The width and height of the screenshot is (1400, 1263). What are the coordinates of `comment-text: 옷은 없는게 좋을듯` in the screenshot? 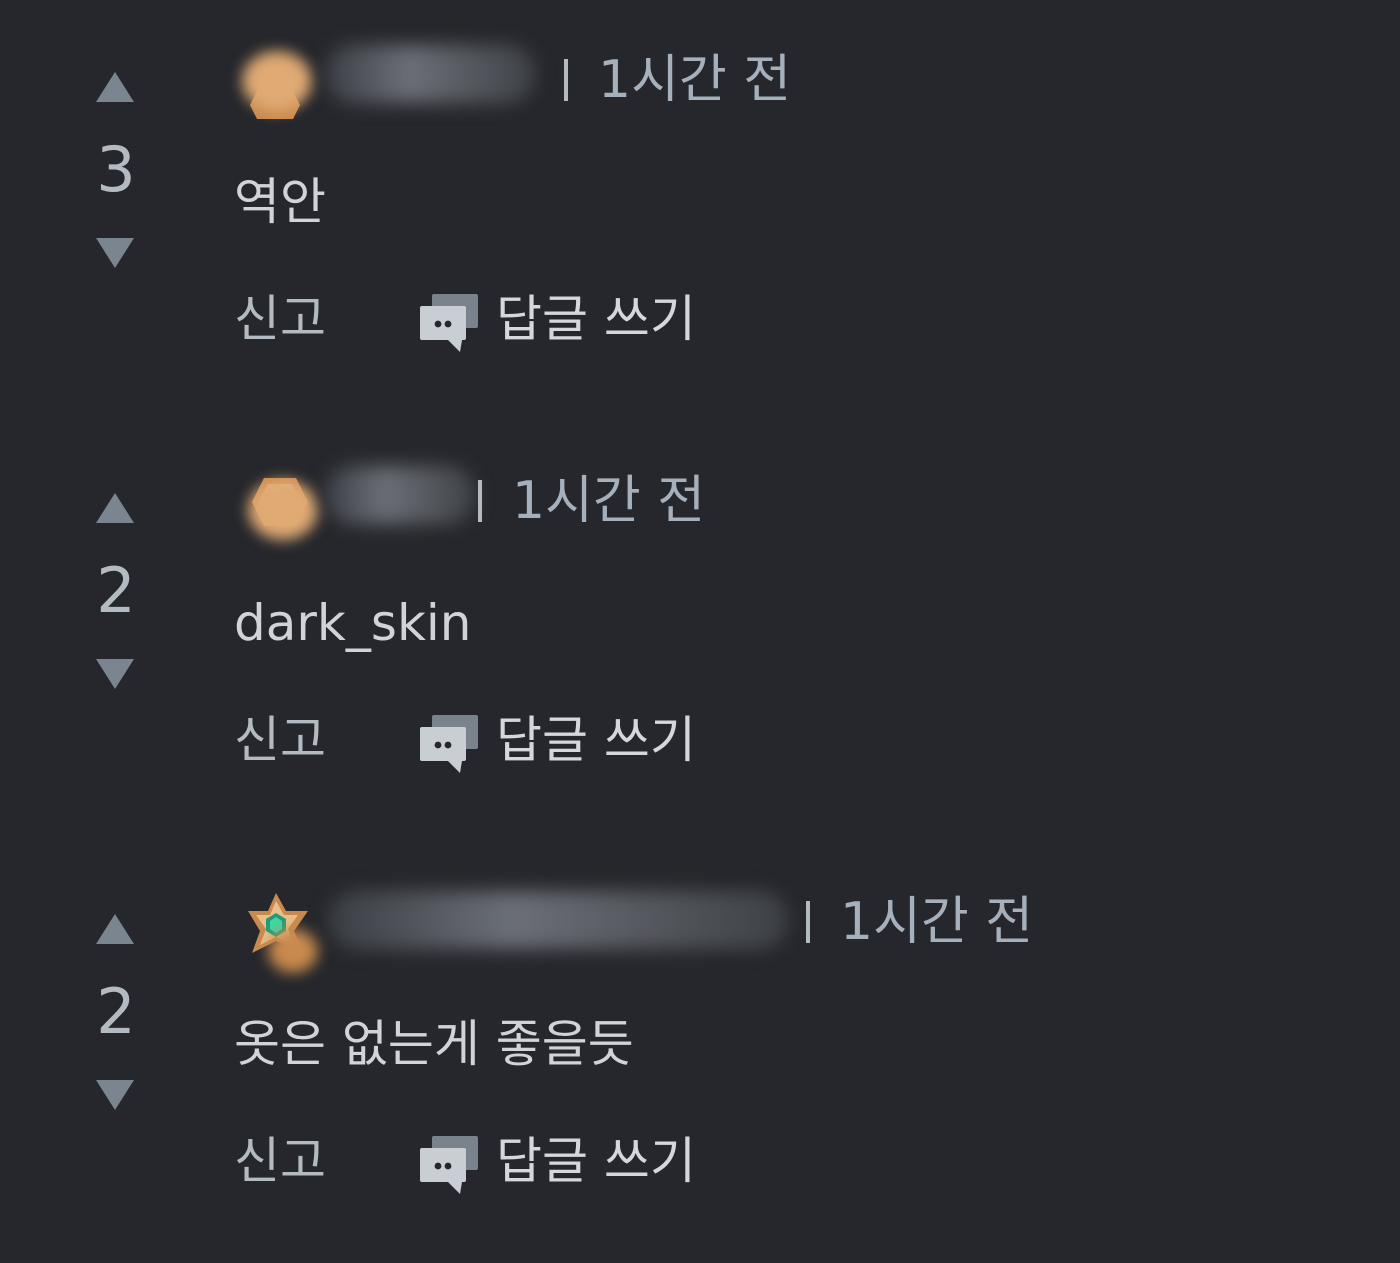 It's located at (434, 1044).